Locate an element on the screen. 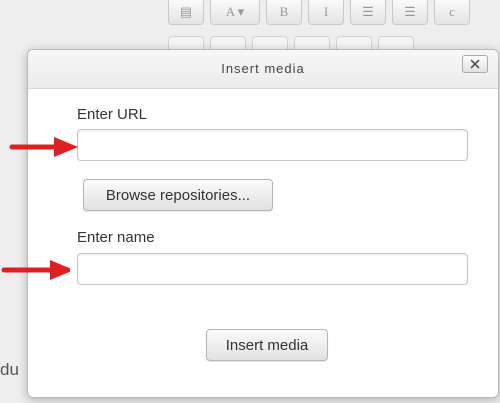  toolbar-numbered-list-button: ☰ is located at coordinates (410, 12).